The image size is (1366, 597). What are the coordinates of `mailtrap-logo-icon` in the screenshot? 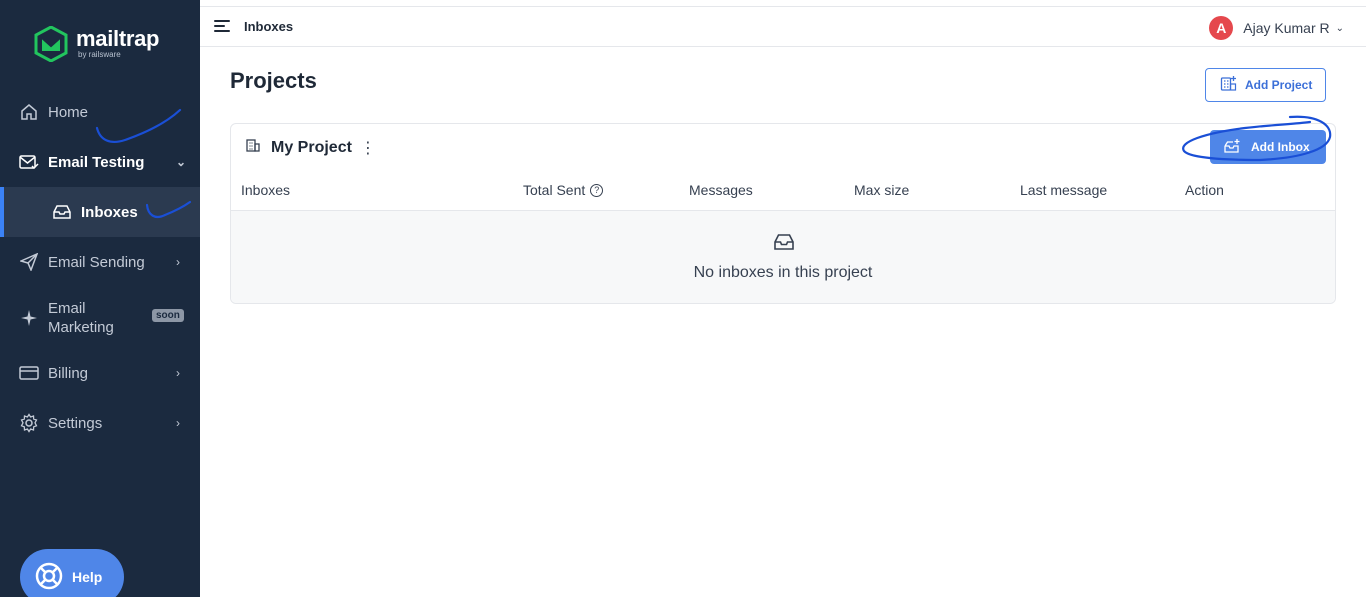 It's located at (51, 44).